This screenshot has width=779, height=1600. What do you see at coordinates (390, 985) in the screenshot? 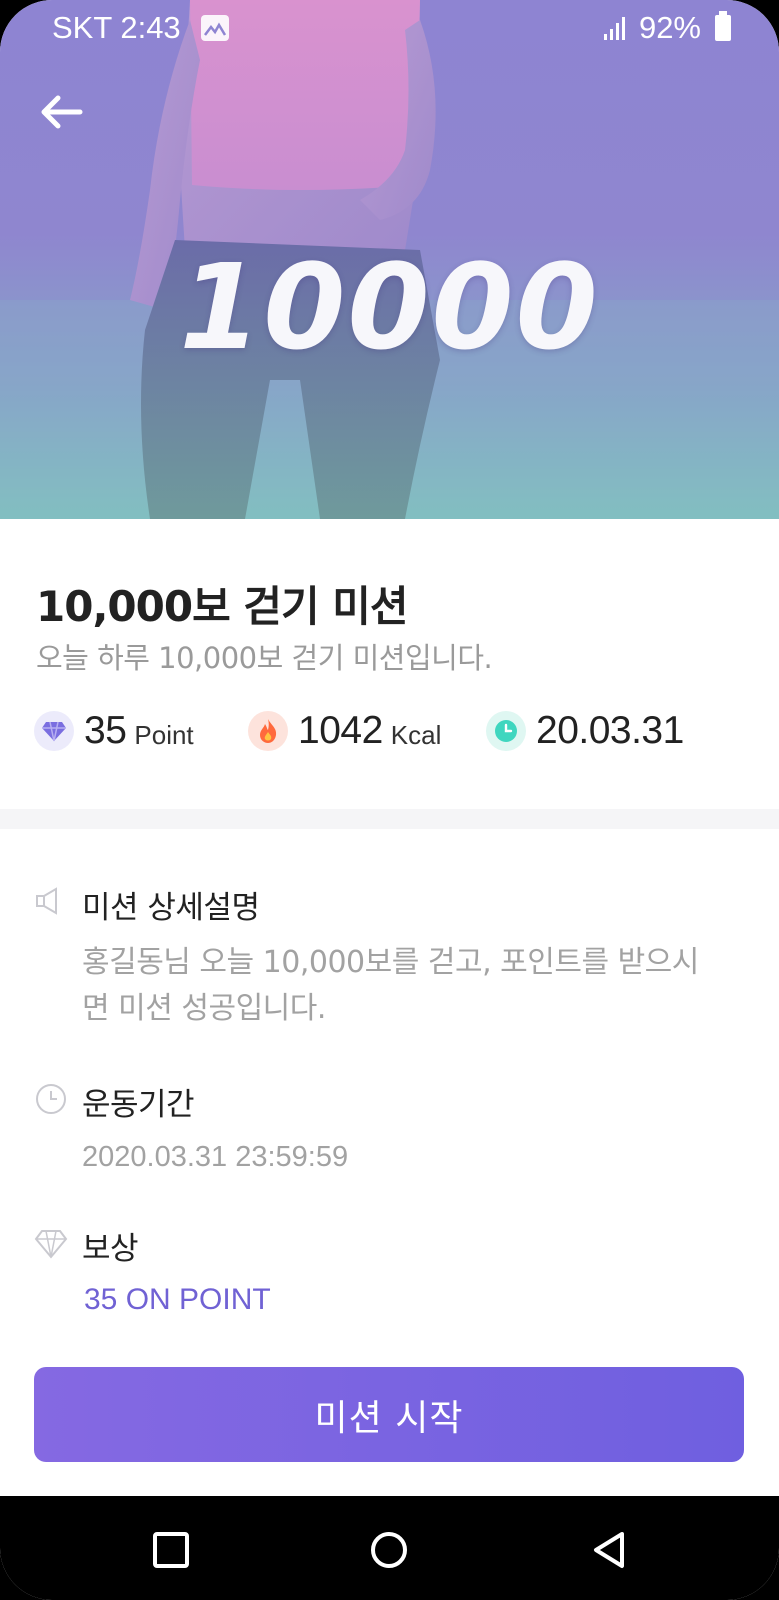
I see `description-text: 홍길동님 오늘 10,000보를 걷고, 포인트를 받으시면 미션 성공입니다.` at bounding box center [390, 985].